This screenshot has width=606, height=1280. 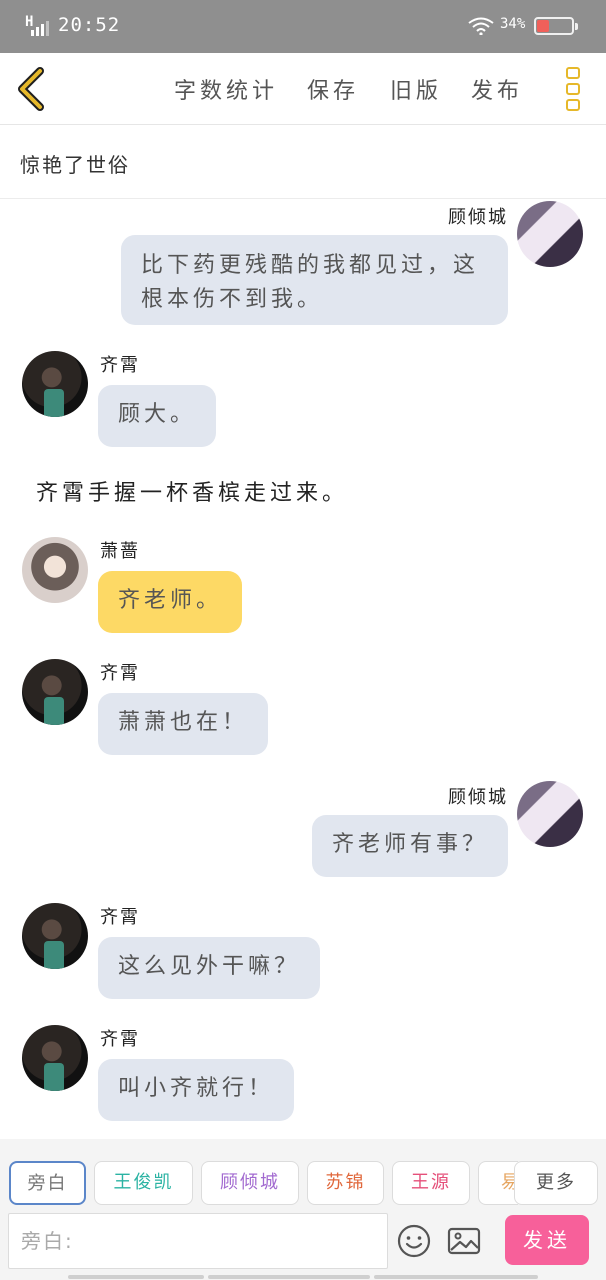 What do you see at coordinates (209, 968) in the screenshot?
I see `message-bubble: 这么见外干嘛？` at bounding box center [209, 968].